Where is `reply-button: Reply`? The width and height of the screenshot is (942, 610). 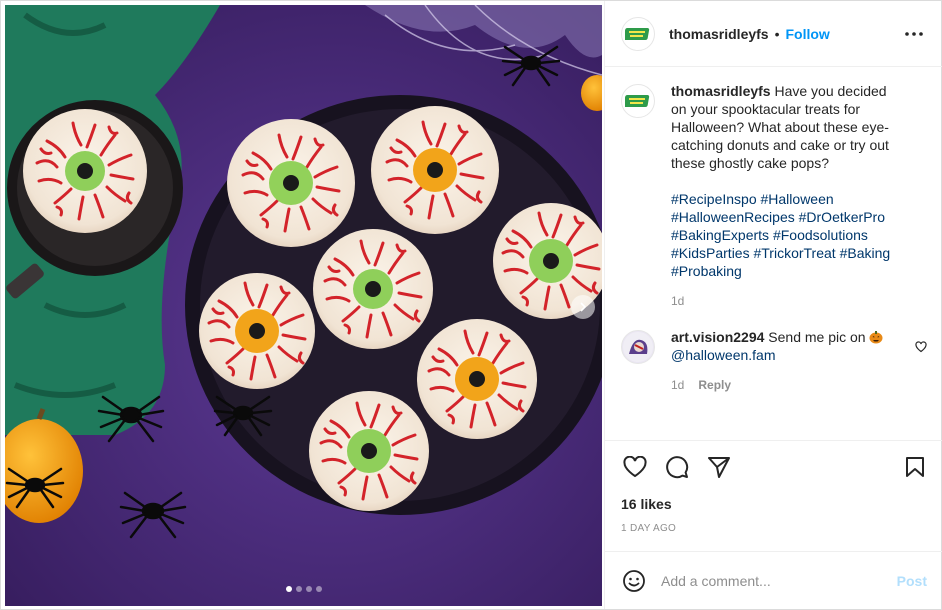 reply-button: Reply is located at coordinates (714, 385).